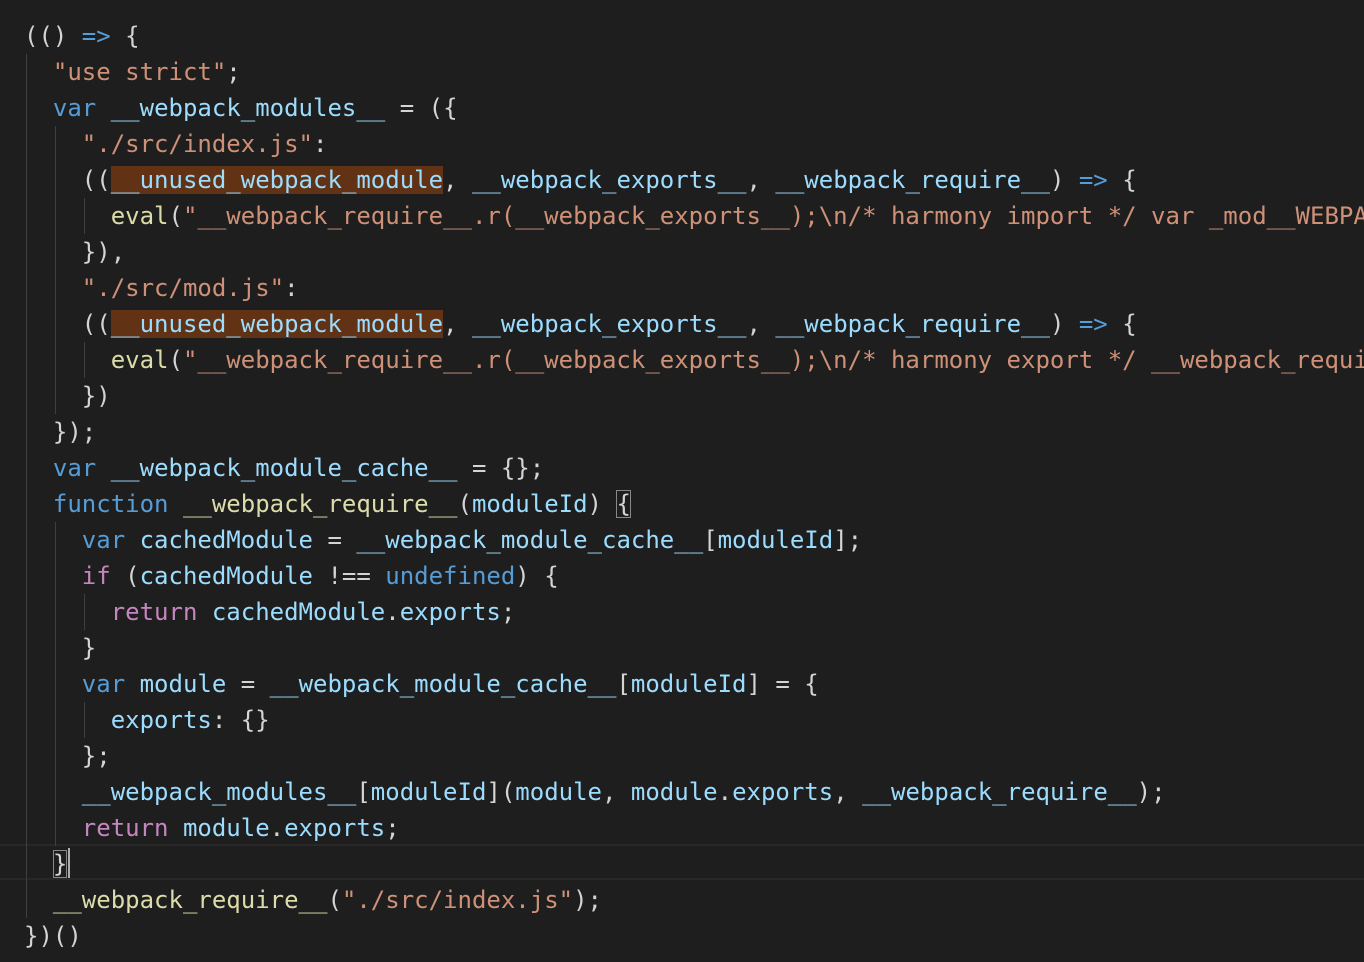  I want to click on code-line: "use strict";, so click(694, 72).